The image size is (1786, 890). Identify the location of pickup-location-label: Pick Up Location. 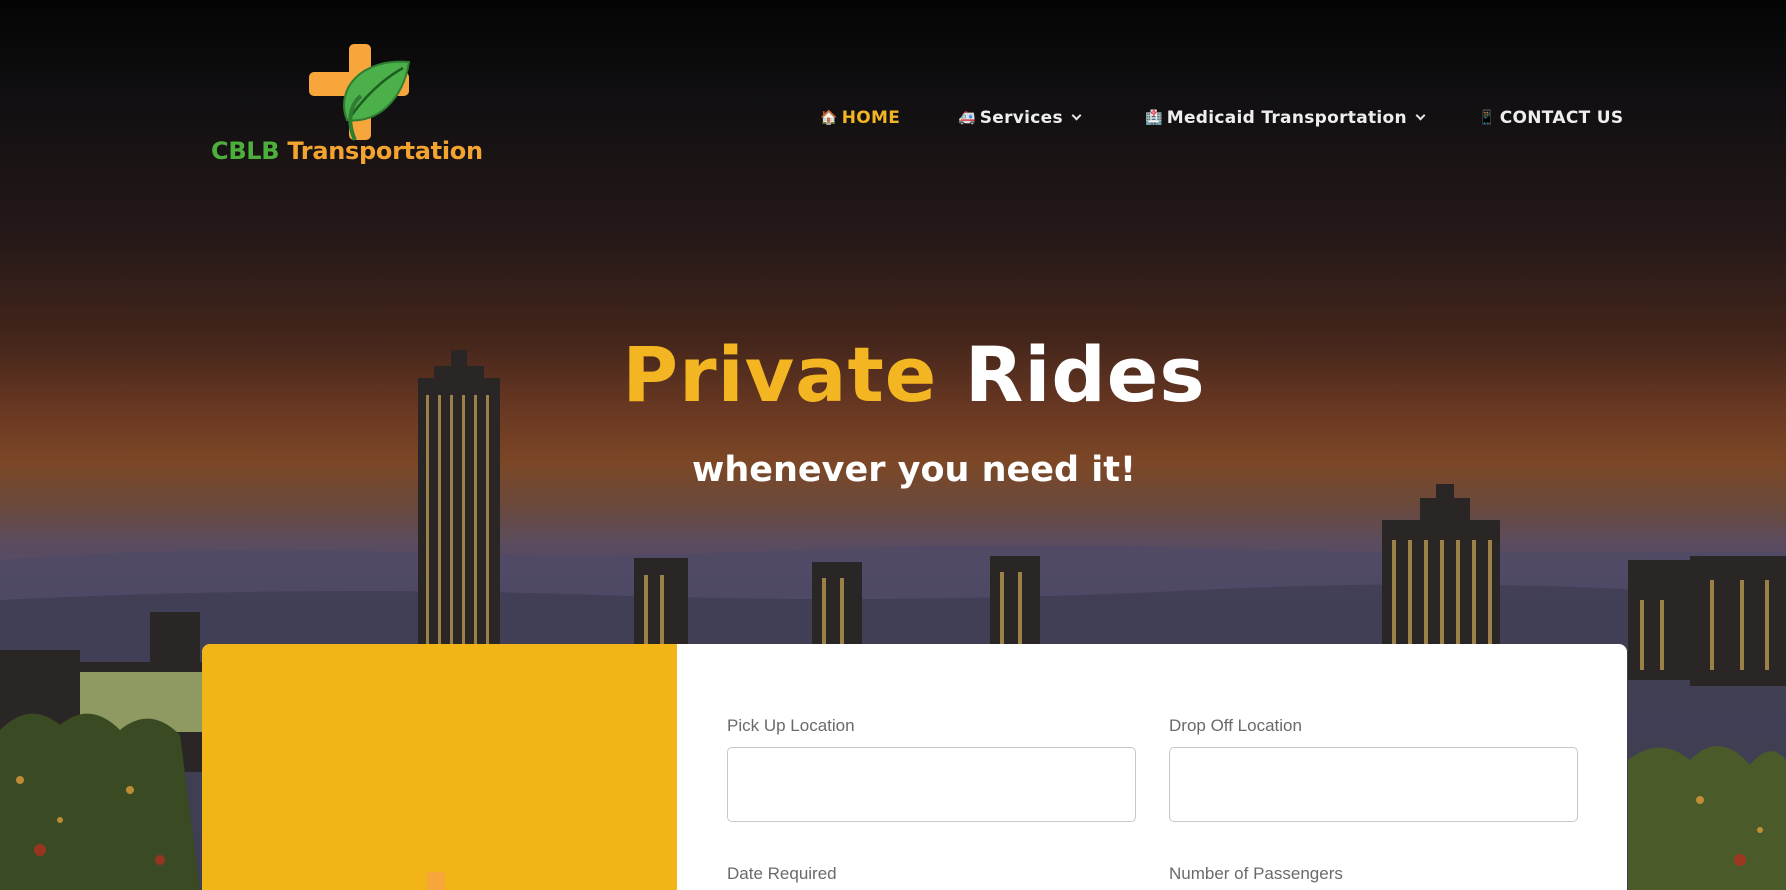
(791, 725).